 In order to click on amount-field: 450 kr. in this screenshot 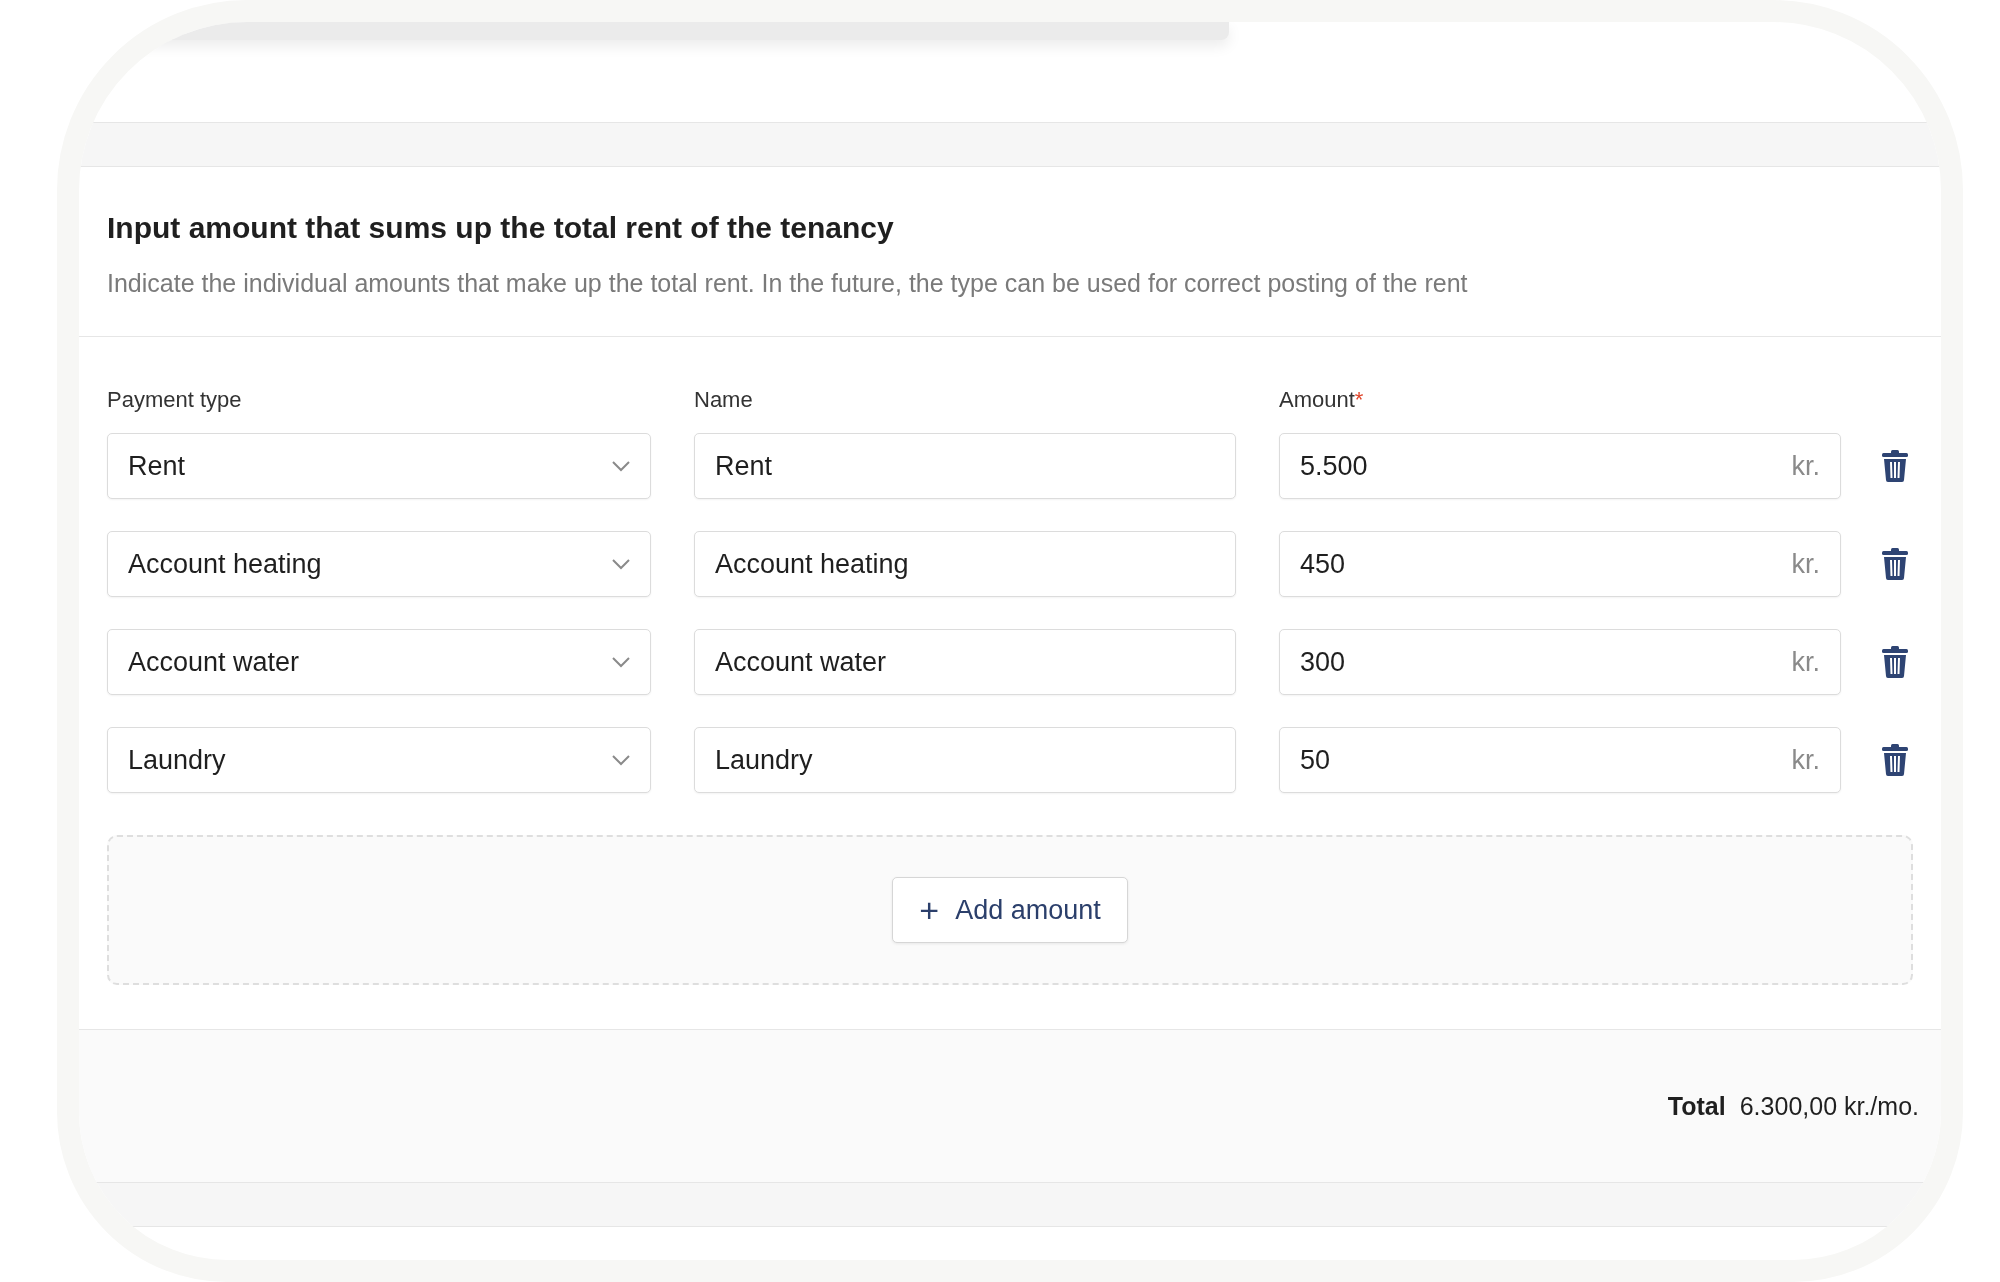, I will do `click(1560, 564)`.